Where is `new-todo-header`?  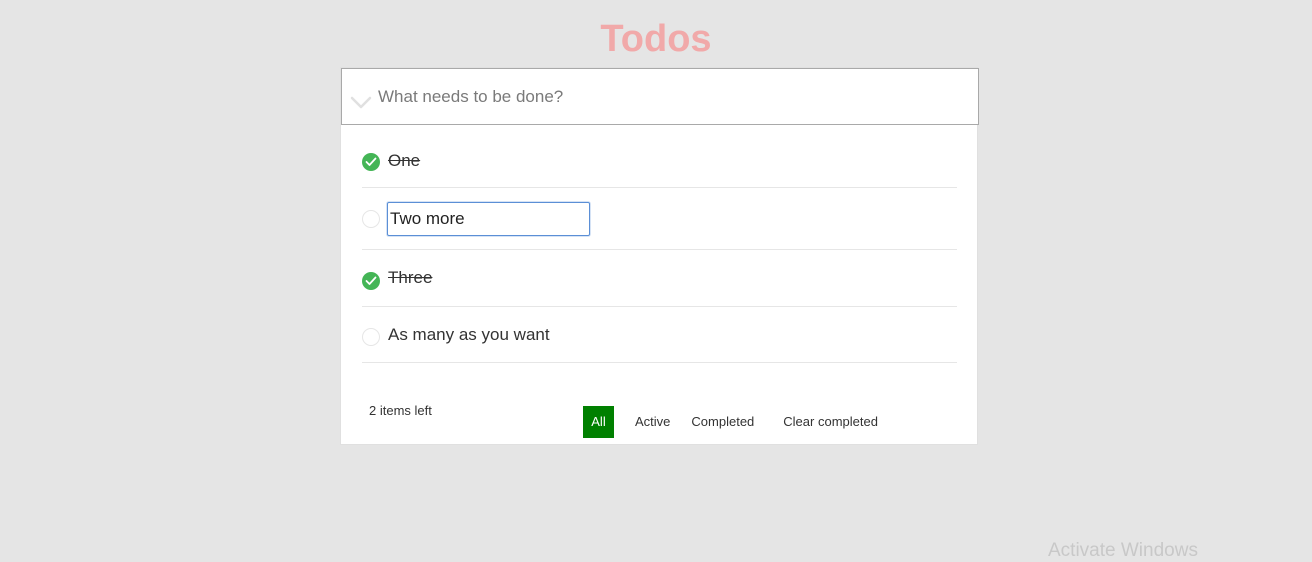 new-todo-header is located at coordinates (660, 96).